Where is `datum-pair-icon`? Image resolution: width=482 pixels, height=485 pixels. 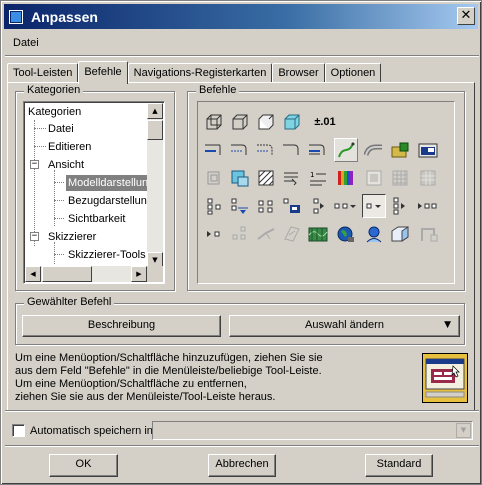
datum-pair-icon is located at coordinates (266, 206).